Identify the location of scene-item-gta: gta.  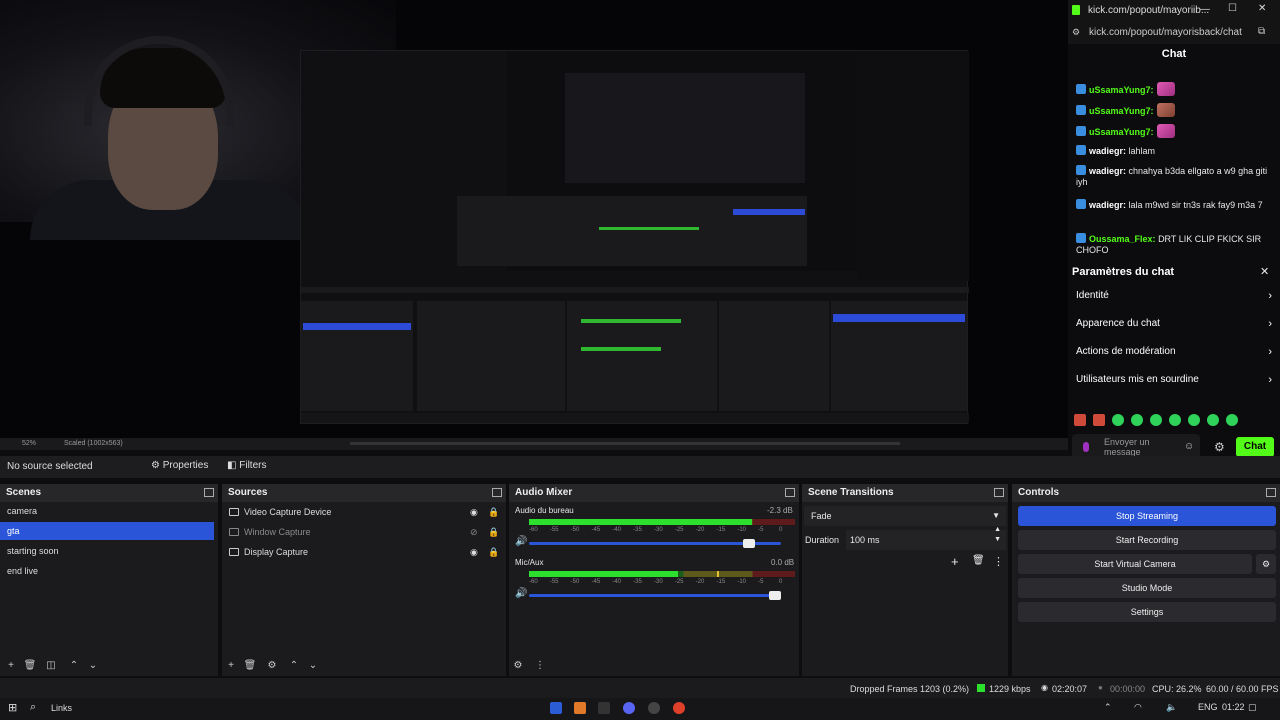
(107, 531).